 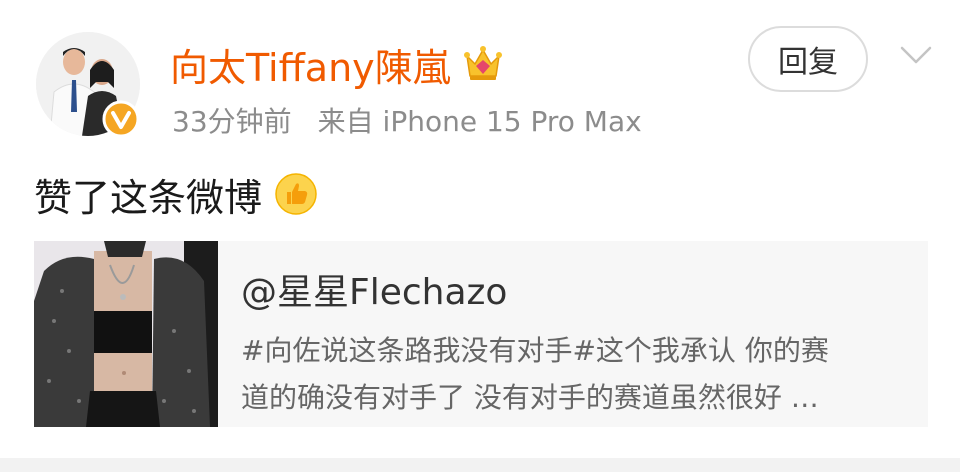 What do you see at coordinates (88, 85) in the screenshot?
I see `author-avatar` at bounding box center [88, 85].